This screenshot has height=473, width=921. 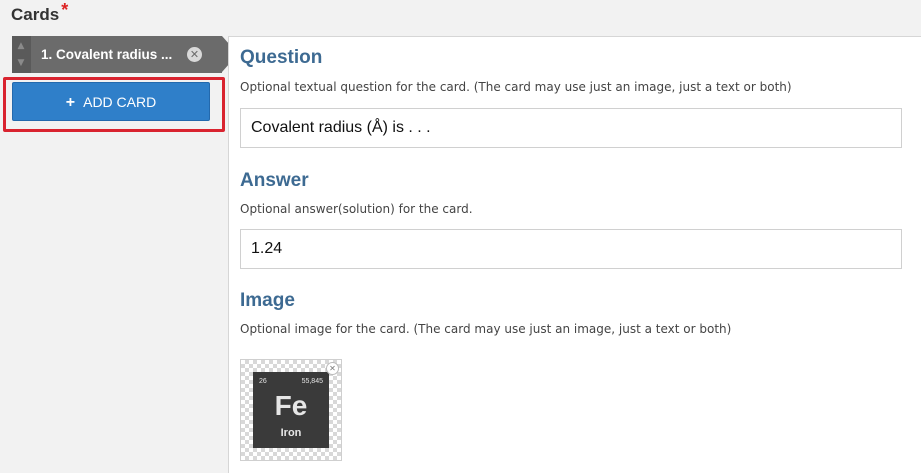 I want to click on required-star: *, so click(x=65, y=10).